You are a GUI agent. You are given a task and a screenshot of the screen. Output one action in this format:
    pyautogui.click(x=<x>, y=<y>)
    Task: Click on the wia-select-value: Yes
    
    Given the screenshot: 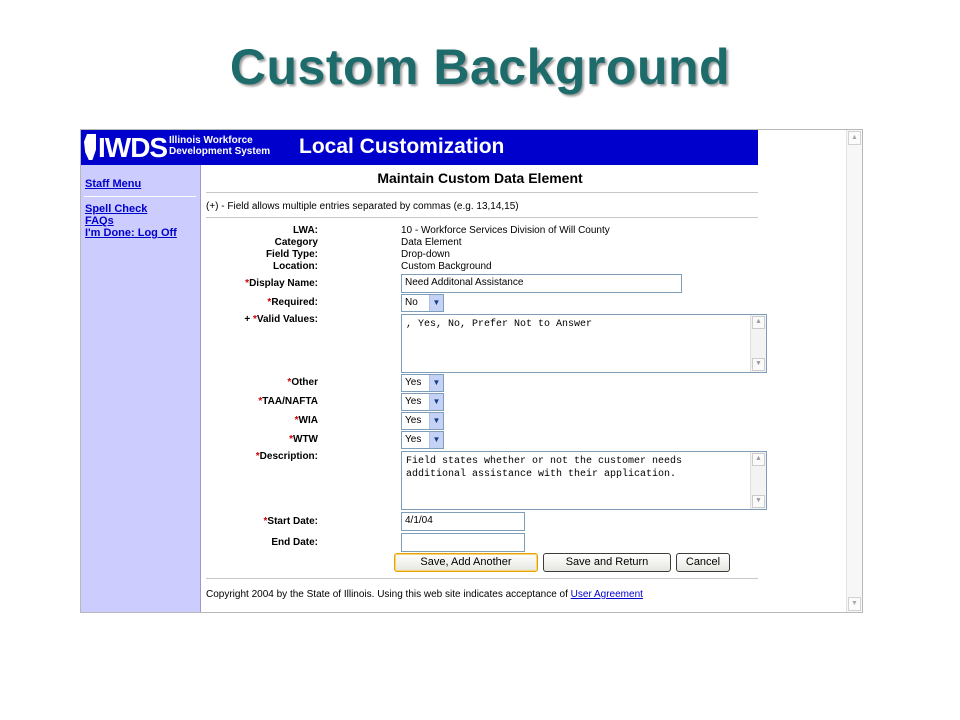 What is the action you would take?
    pyautogui.click(x=413, y=420)
    